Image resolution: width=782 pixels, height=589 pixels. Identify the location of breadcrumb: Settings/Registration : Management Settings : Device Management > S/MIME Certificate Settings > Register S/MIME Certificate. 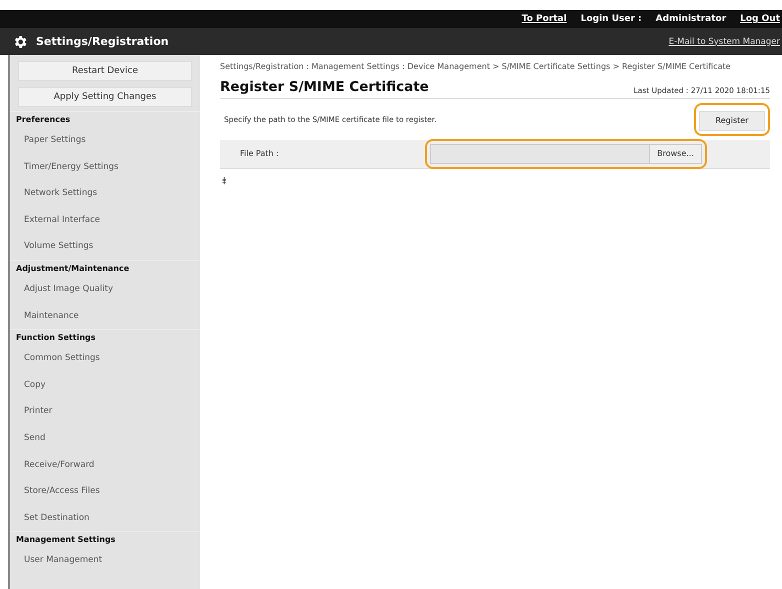
(476, 67).